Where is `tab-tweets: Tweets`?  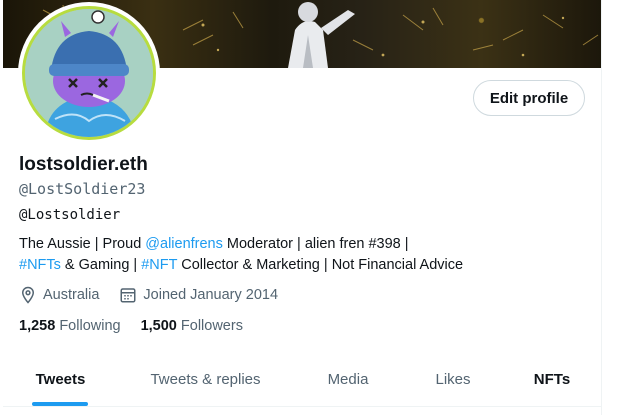 tab-tweets: Tweets is located at coordinates (60, 379).